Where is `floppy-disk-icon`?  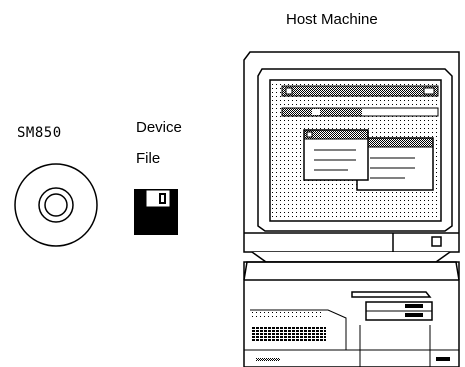
floppy-disk-icon is located at coordinates (156, 212).